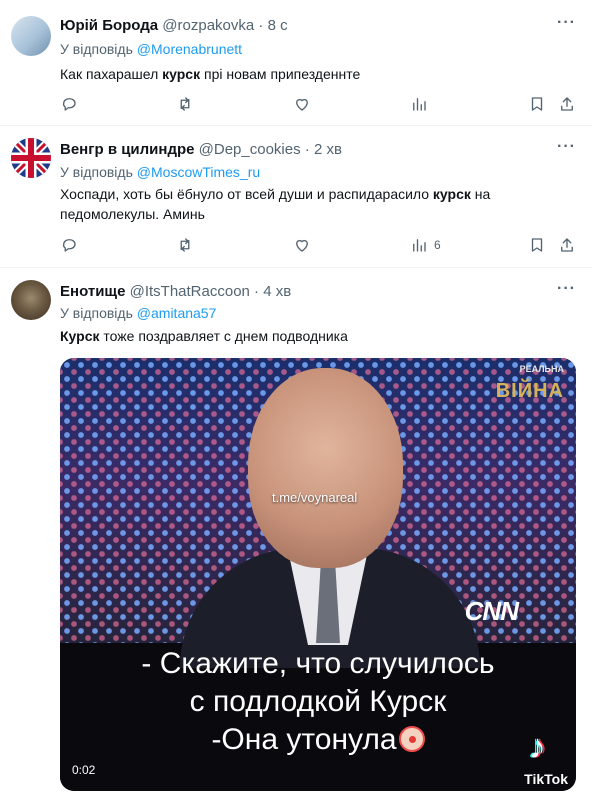 The image size is (592, 812). I want to click on tweet-text-part: прі новам припезденнте, so click(280, 74).